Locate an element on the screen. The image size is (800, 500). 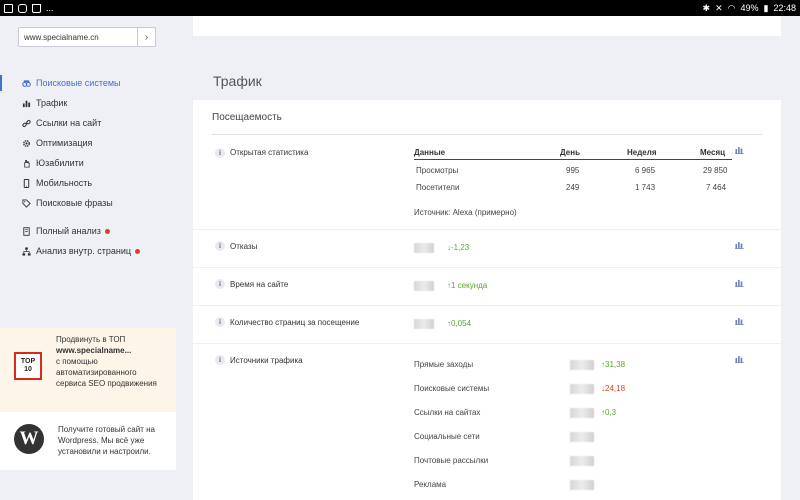
traffic-source-label: Социальные сети is located at coordinates (447, 436).